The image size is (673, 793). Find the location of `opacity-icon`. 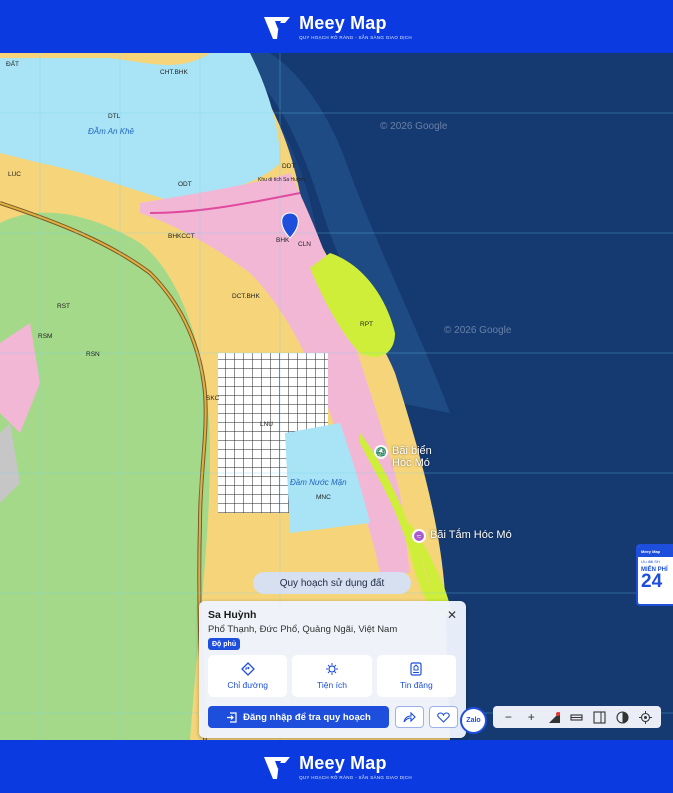

opacity-icon is located at coordinates (622, 717).